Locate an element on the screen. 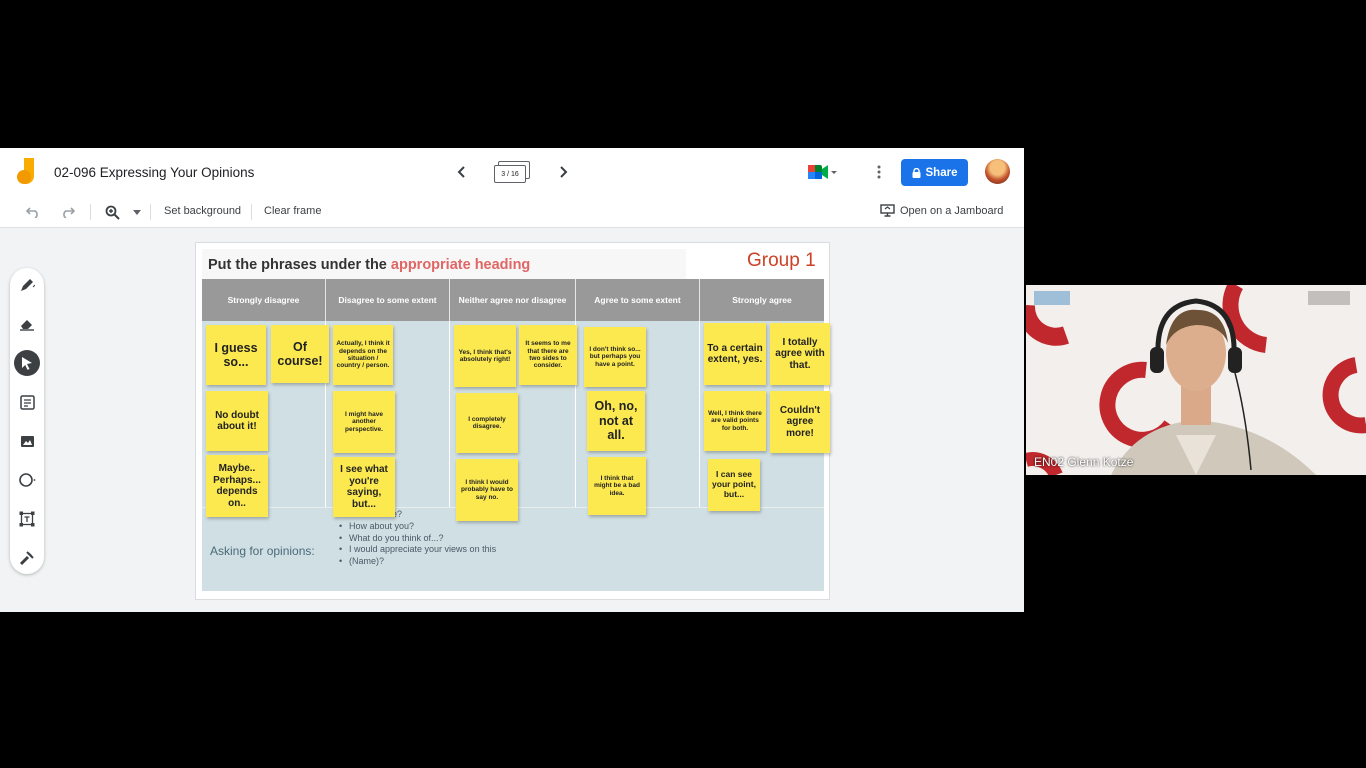 This screenshot has height=768, width=1366. column-heading-strongly-agree: Strongly agree is located at coordinates (762, 300).